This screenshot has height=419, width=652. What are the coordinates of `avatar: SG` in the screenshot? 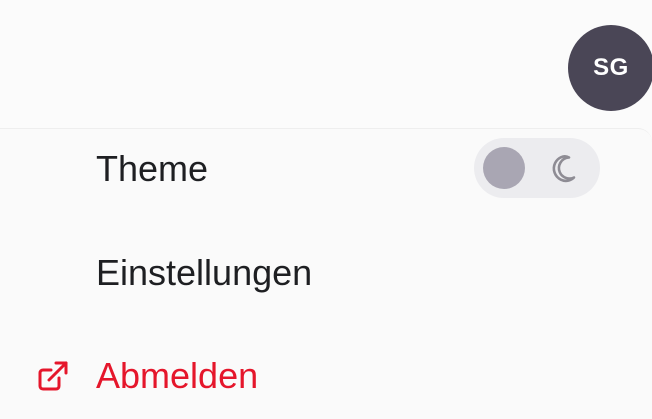 It's located at (610, 68).